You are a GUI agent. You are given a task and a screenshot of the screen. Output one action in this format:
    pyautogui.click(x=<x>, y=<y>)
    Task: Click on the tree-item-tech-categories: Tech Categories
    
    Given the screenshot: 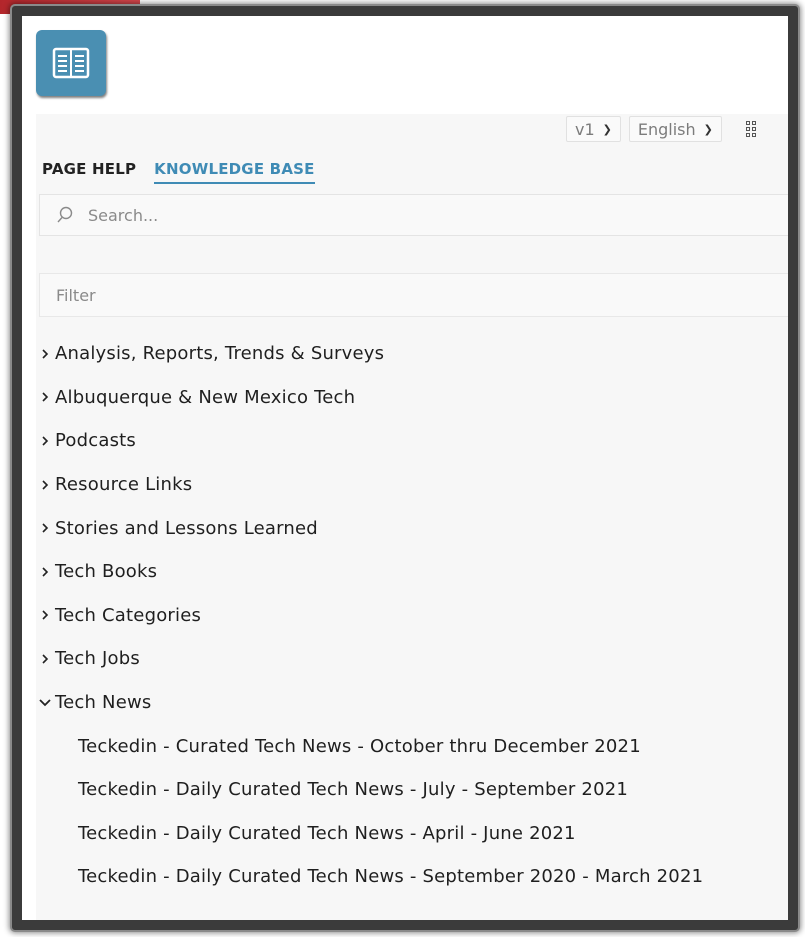 What is the action you would take?
    pyautogui.click(x=412, y=616)
    